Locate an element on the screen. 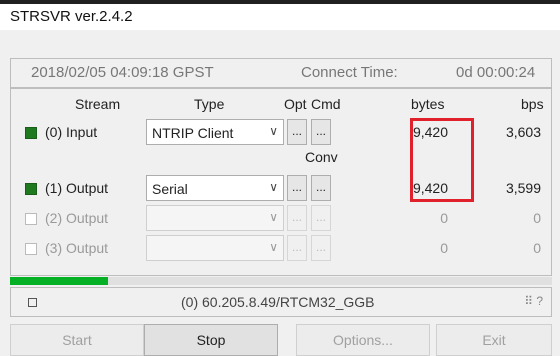  stream-label: (0) Input is located at coordinates (71, 132).